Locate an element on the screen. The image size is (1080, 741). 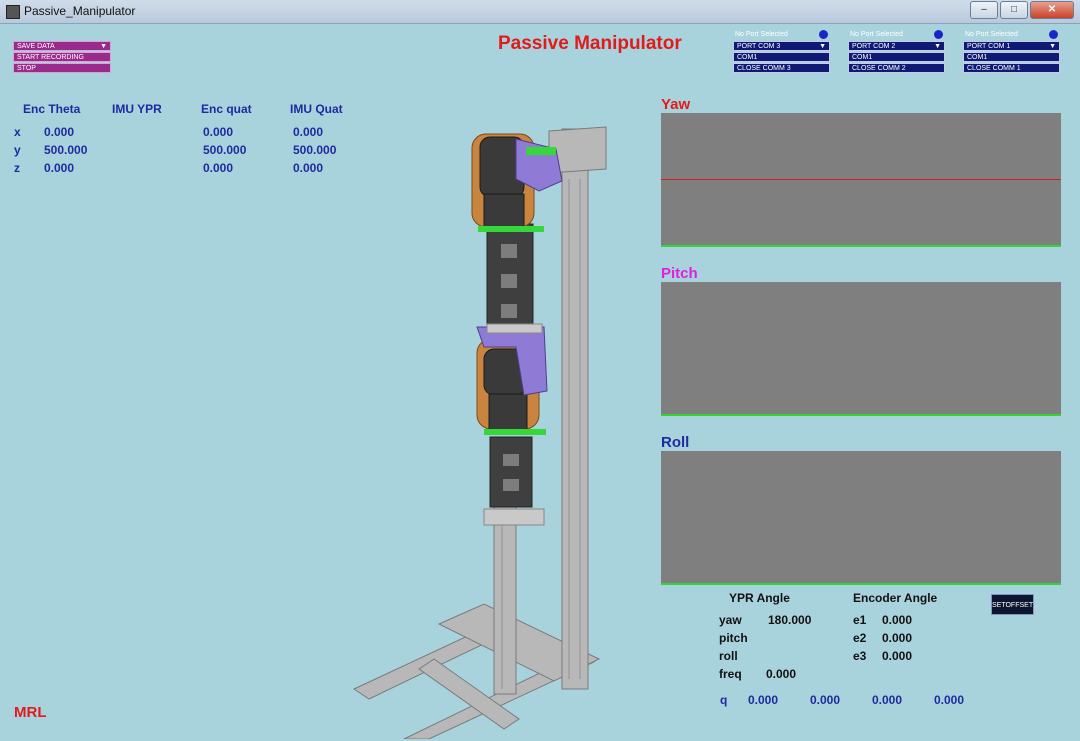
yaw-plot-label: Yaw is located at coordinates (676, 104).